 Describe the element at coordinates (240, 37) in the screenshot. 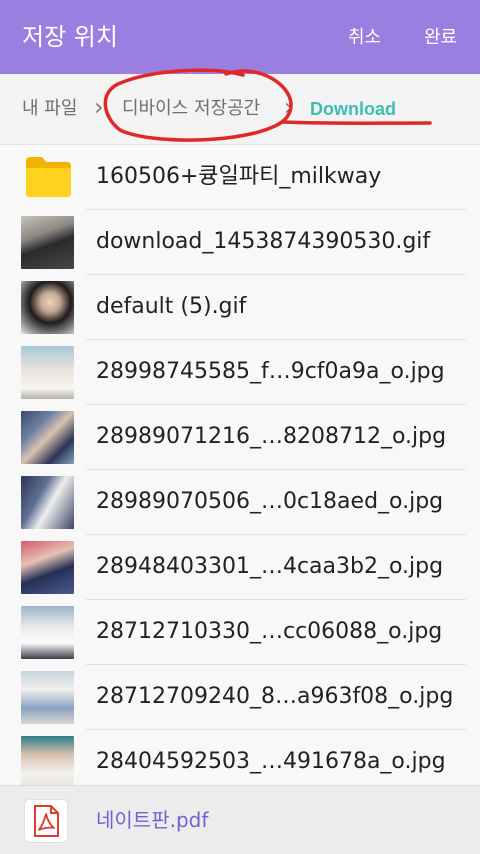

I see `top-app-bar: 저장 위치 취소 완료` at that location.